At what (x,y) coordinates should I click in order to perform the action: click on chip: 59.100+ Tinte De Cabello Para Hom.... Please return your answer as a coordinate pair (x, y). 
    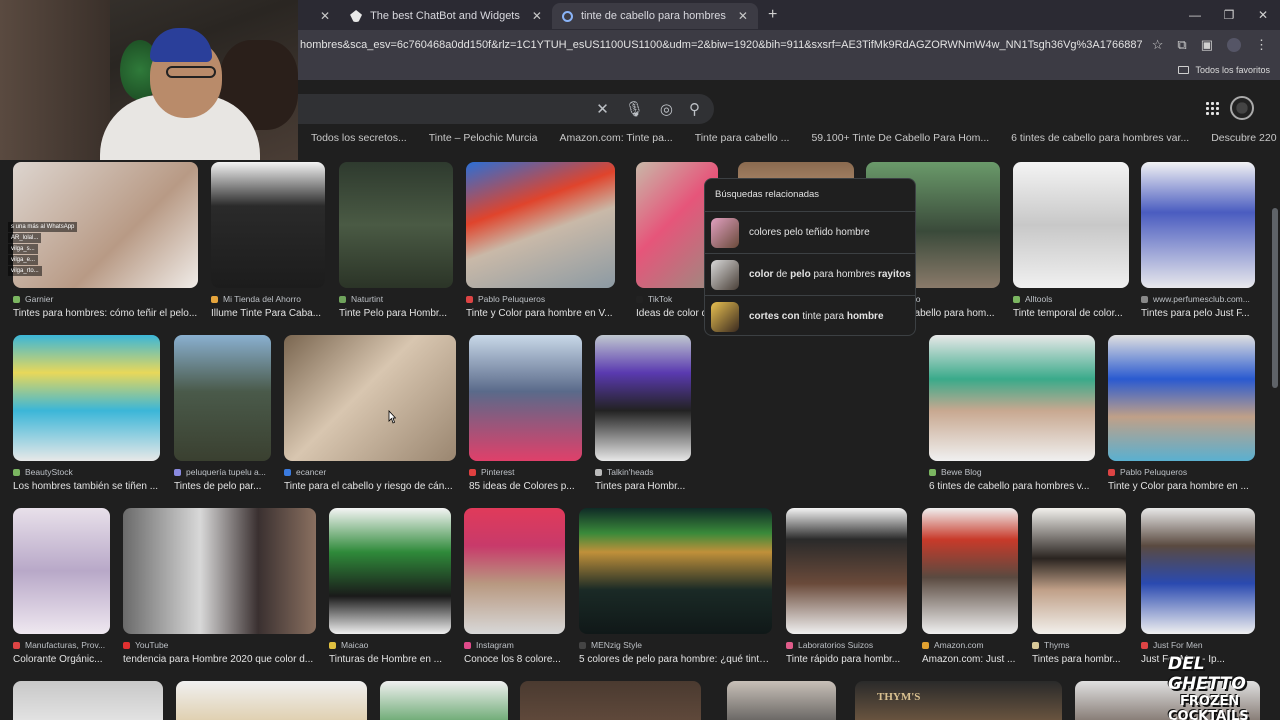
    Looking at the image, I should click on (900, 138).